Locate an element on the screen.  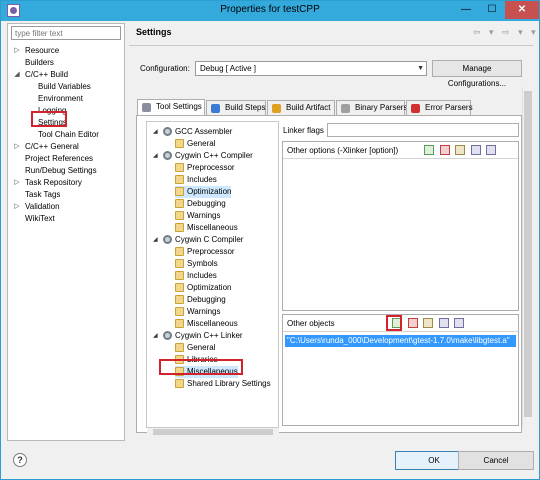
sidebar-item-builders: Builders is located at coordinates (39, 63).